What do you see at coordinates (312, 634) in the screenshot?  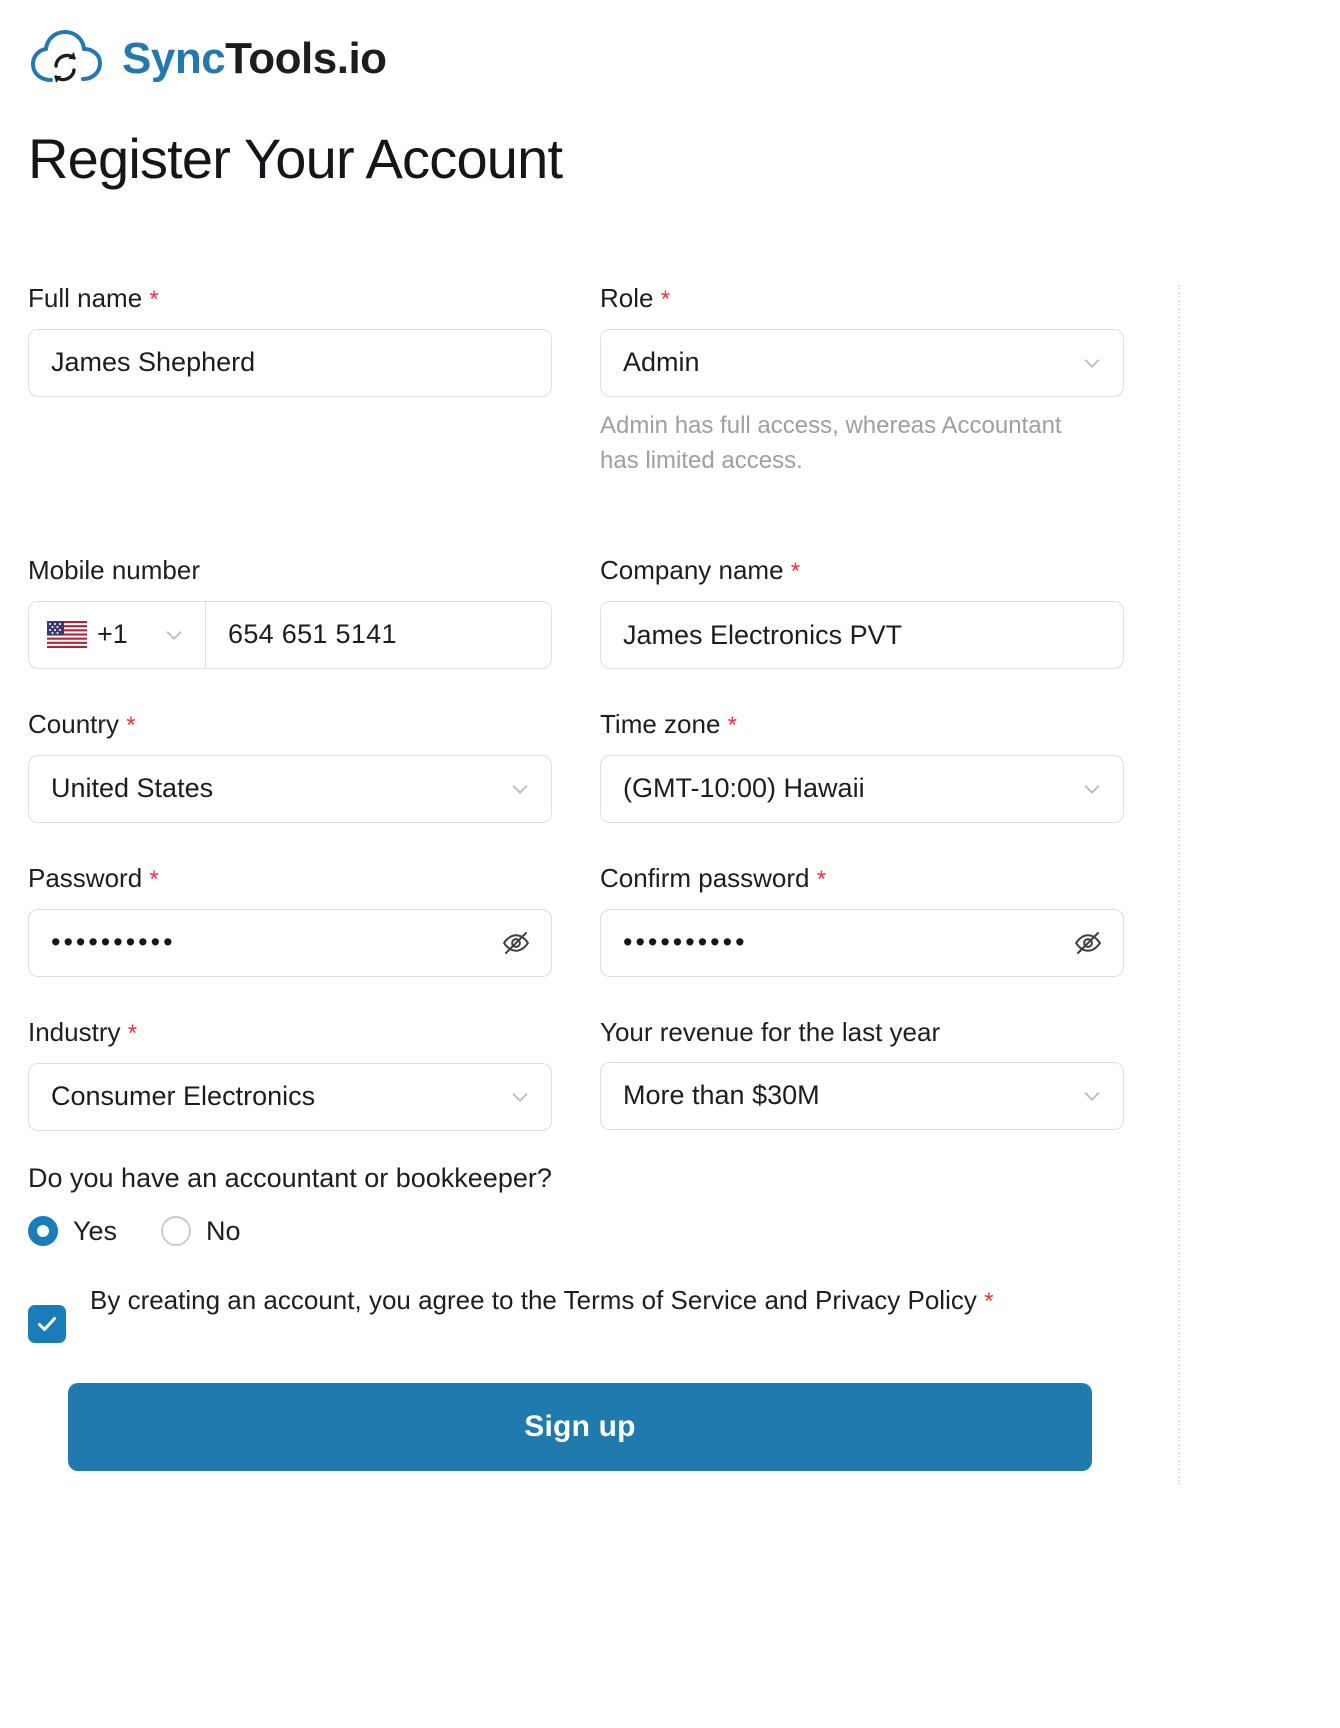 I see `mobile-number-value: 654 651 5141` at bounding box center [312, 634].